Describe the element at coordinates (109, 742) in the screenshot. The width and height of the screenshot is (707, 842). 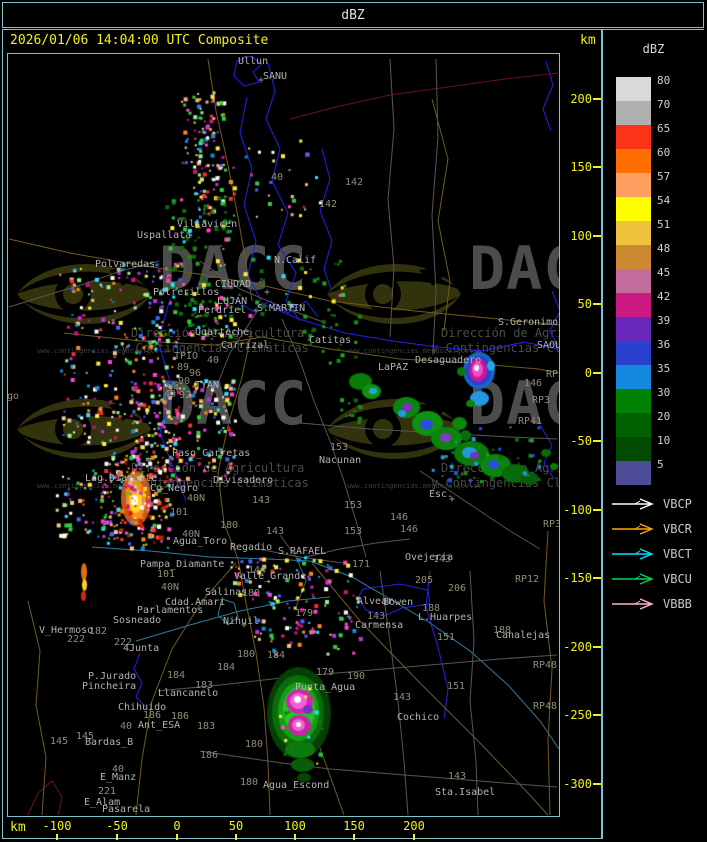
I see `place-label-bardas-b: Bardas_B` at that location.